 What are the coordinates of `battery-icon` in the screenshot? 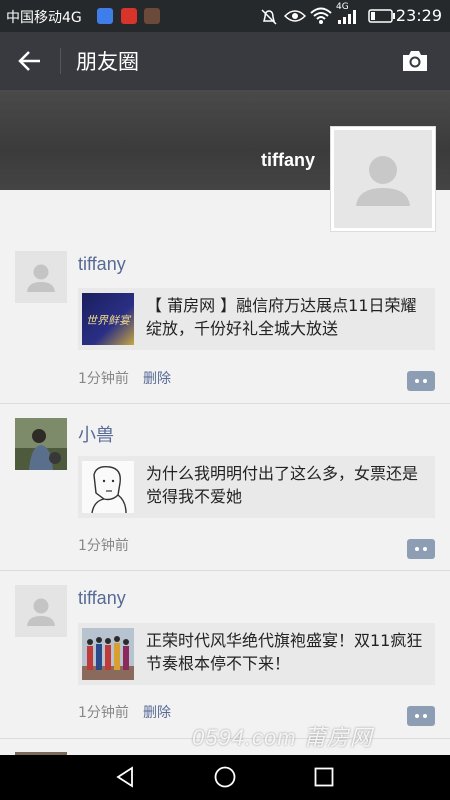 It's located at (381, 16).